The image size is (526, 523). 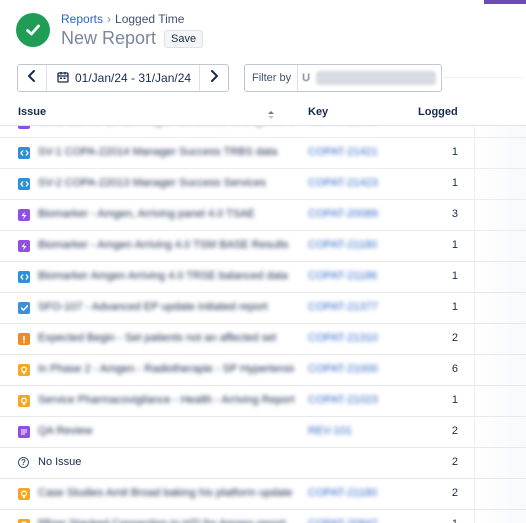 I want to click on question-circle-icon: ?, so click(x=23, y=462).